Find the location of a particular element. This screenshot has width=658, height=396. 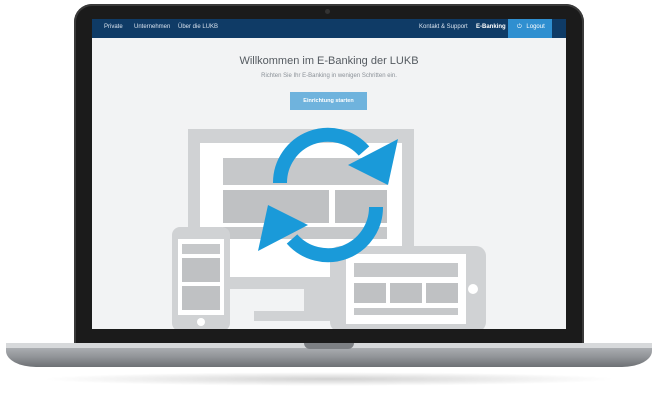

webcam is located at coordinates (327, 11).